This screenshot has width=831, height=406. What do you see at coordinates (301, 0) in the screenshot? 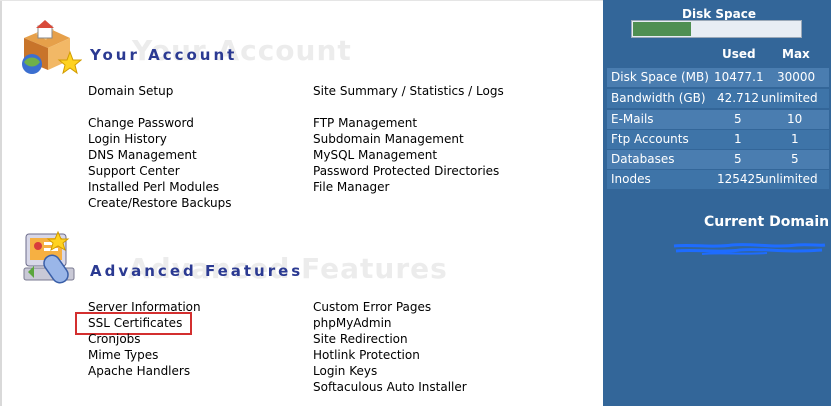
I see `top-border` at bounding box center [301, 0].